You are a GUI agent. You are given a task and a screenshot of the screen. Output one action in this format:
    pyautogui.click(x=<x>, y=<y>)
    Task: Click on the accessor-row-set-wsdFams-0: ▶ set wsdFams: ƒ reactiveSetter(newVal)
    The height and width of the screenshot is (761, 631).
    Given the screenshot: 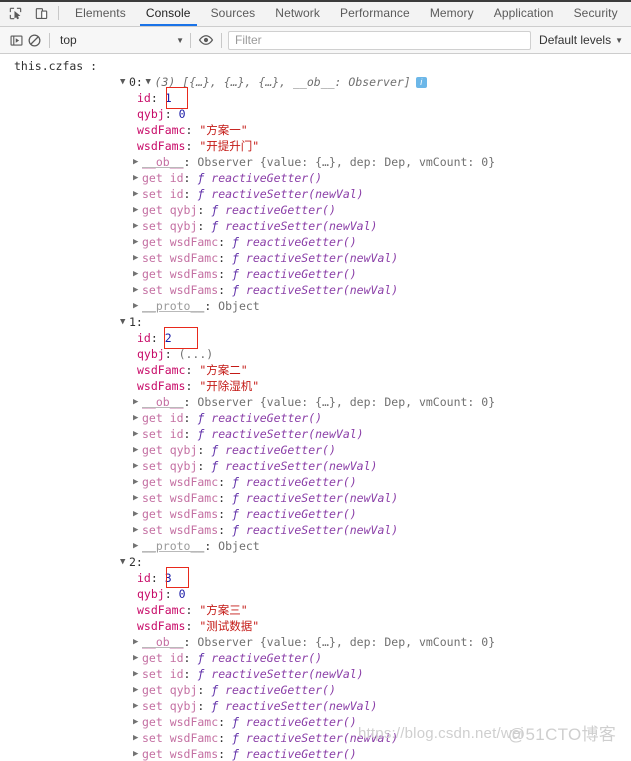 What is the action you would take?
    pyautogui.click(x=266, y=290)
    